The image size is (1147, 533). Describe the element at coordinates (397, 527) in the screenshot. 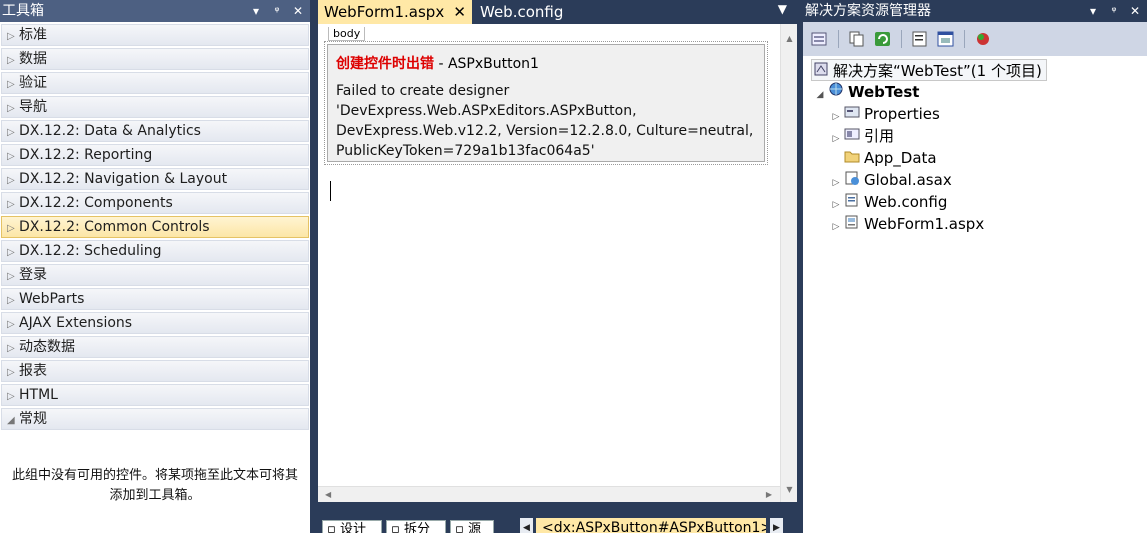

I see `split-view-icon: ▫` at that location.